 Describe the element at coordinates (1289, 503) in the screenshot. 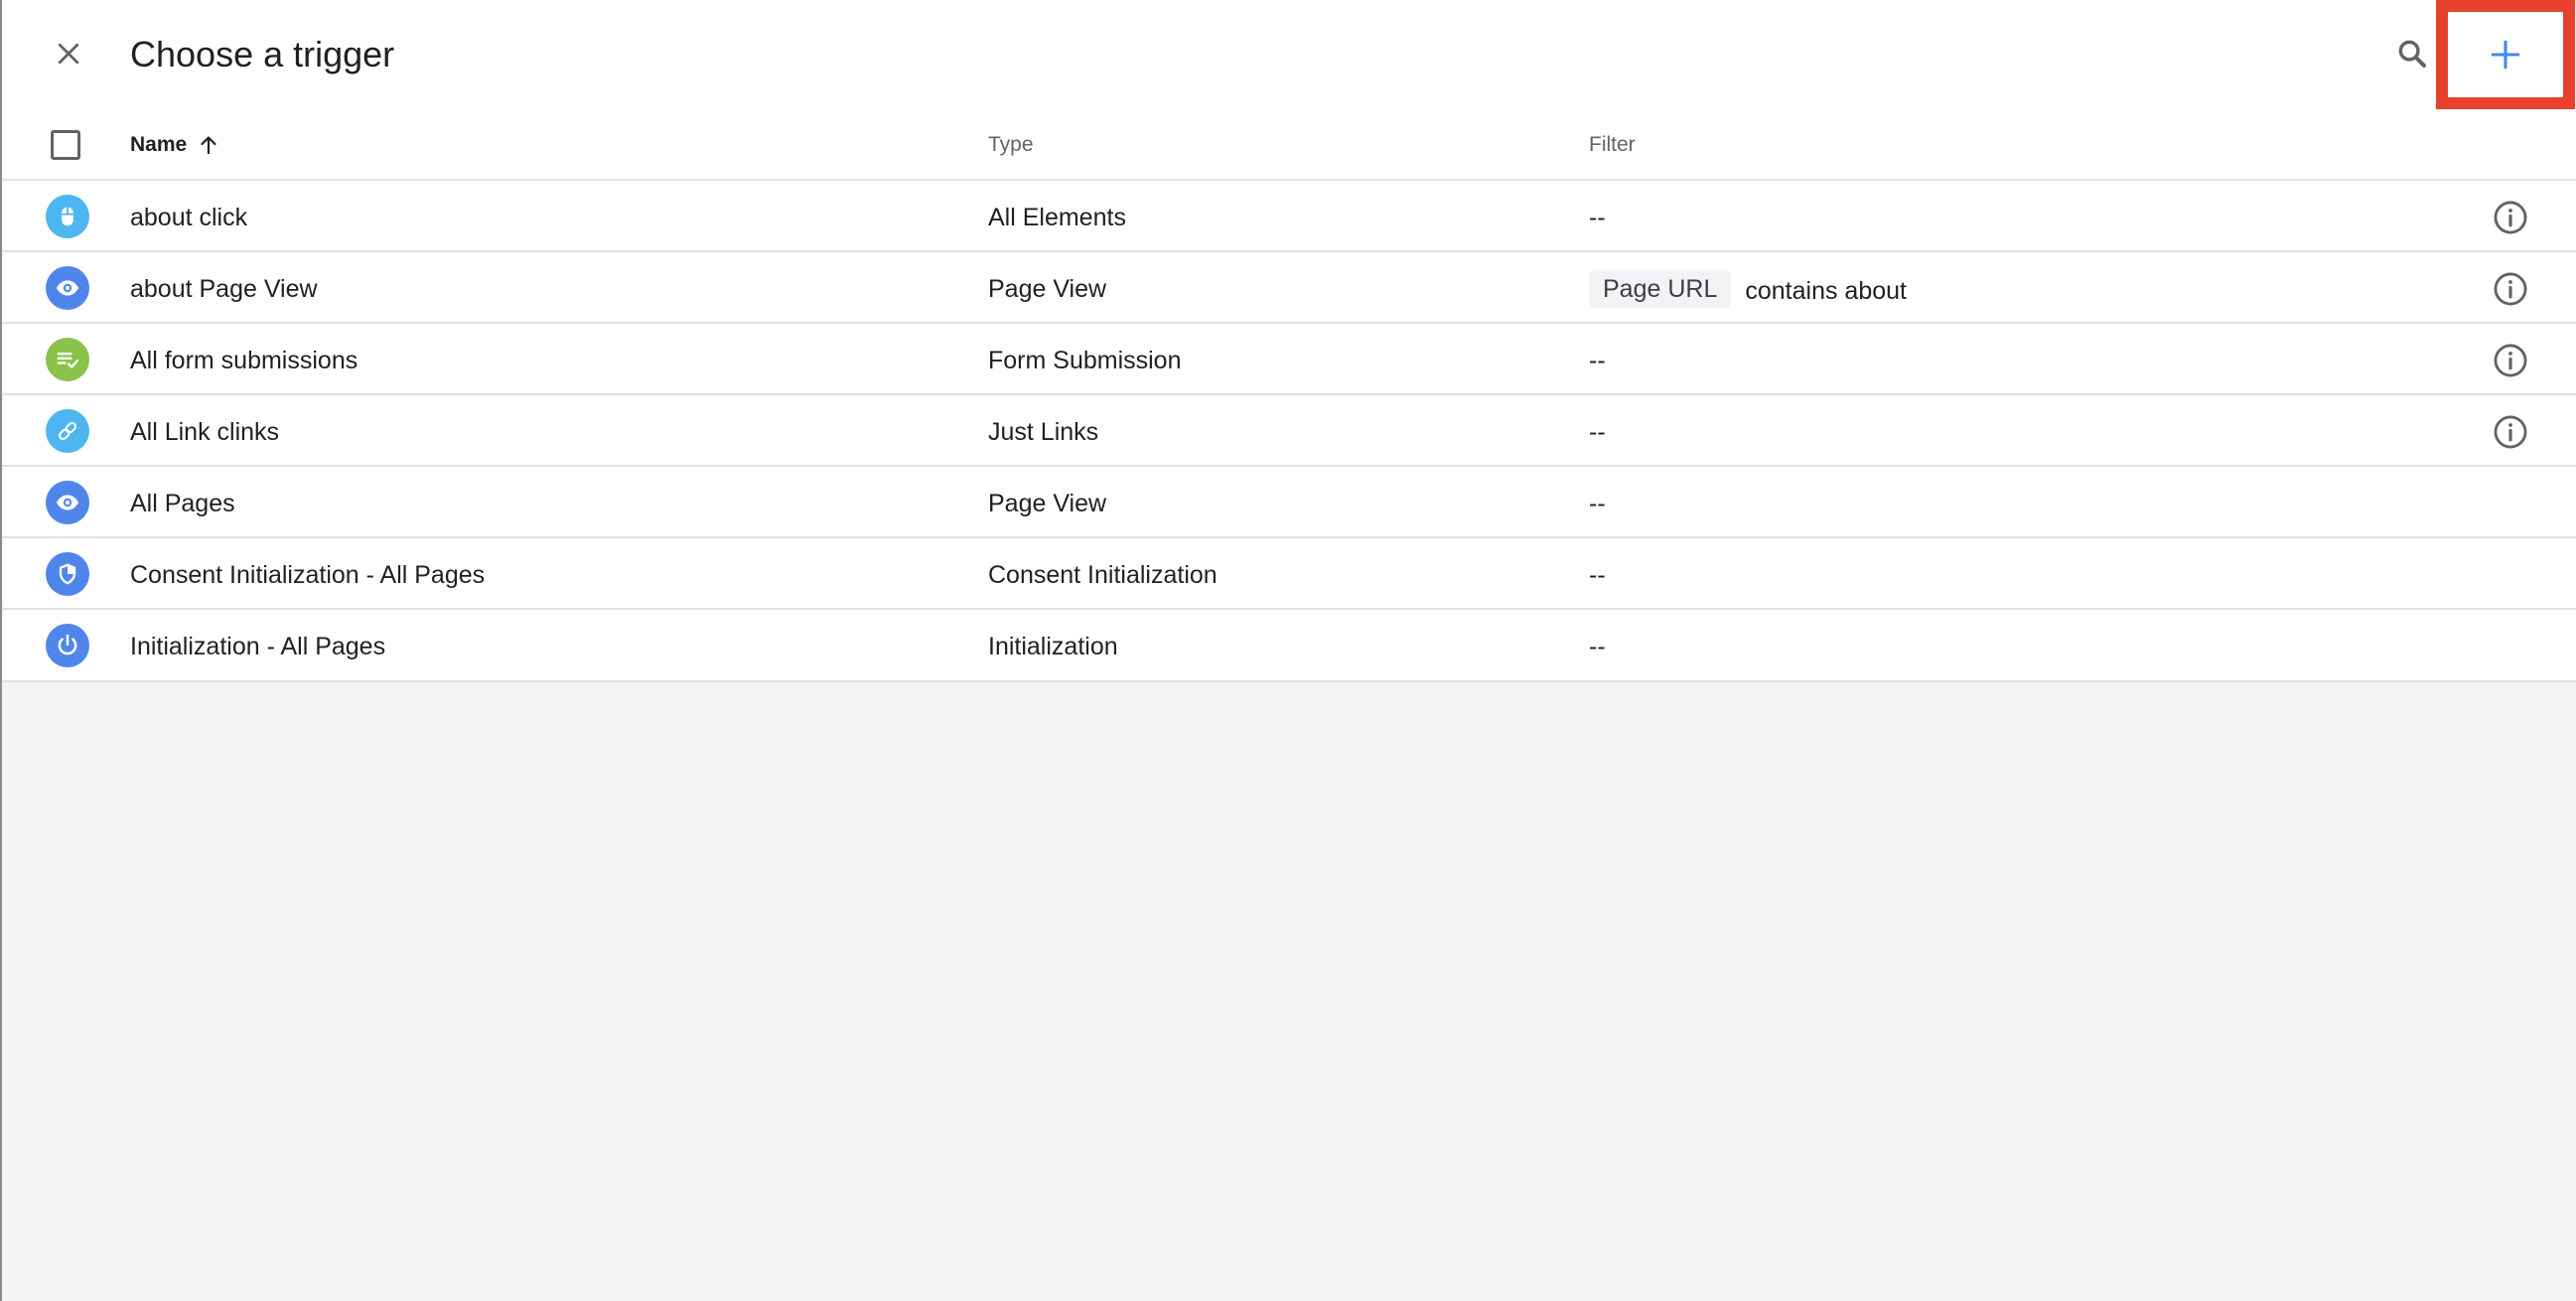

I see `table-row: All Pages Page View --` at that location.